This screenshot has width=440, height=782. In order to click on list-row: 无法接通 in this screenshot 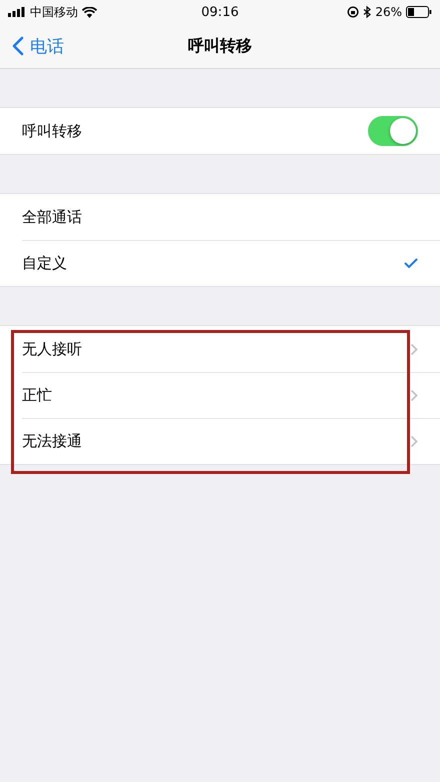, I will do `click(220, 441)`.